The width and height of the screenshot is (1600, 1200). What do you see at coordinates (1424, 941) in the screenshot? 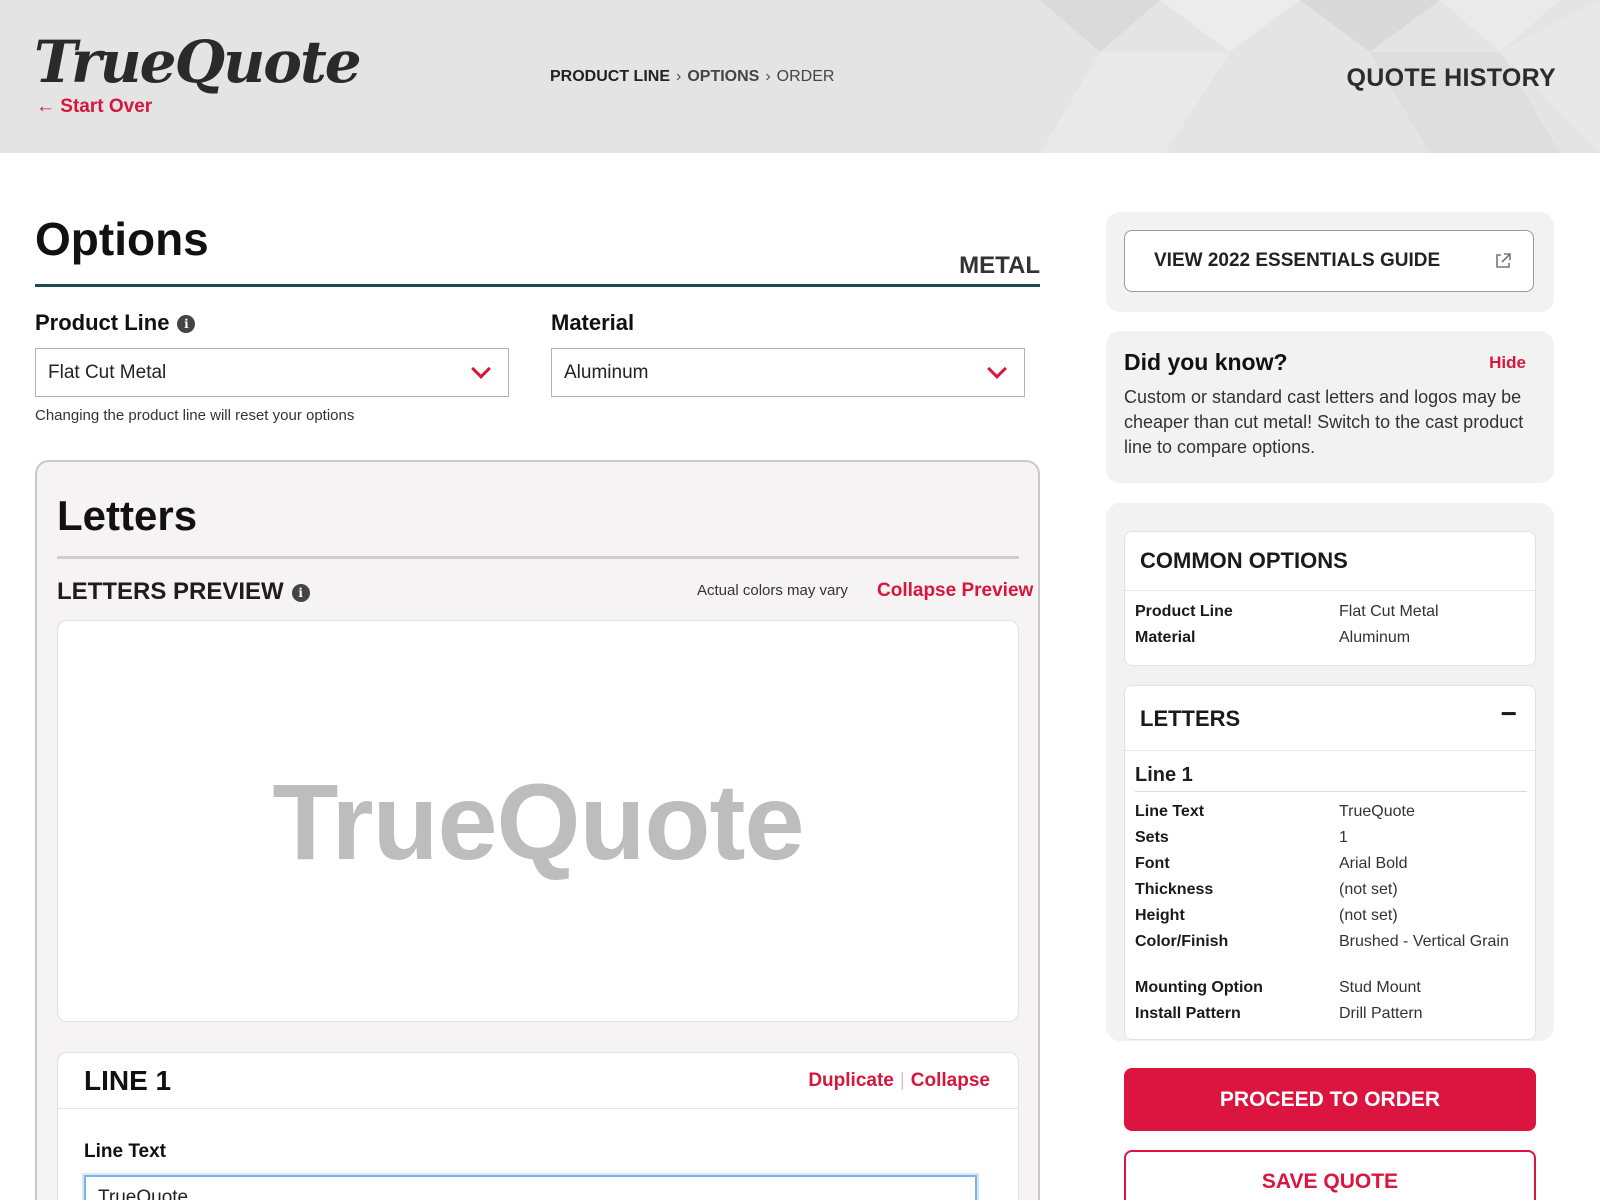
I see `summary-value: Brushed - Vertical Grain` at bounding box center [1424, 941].